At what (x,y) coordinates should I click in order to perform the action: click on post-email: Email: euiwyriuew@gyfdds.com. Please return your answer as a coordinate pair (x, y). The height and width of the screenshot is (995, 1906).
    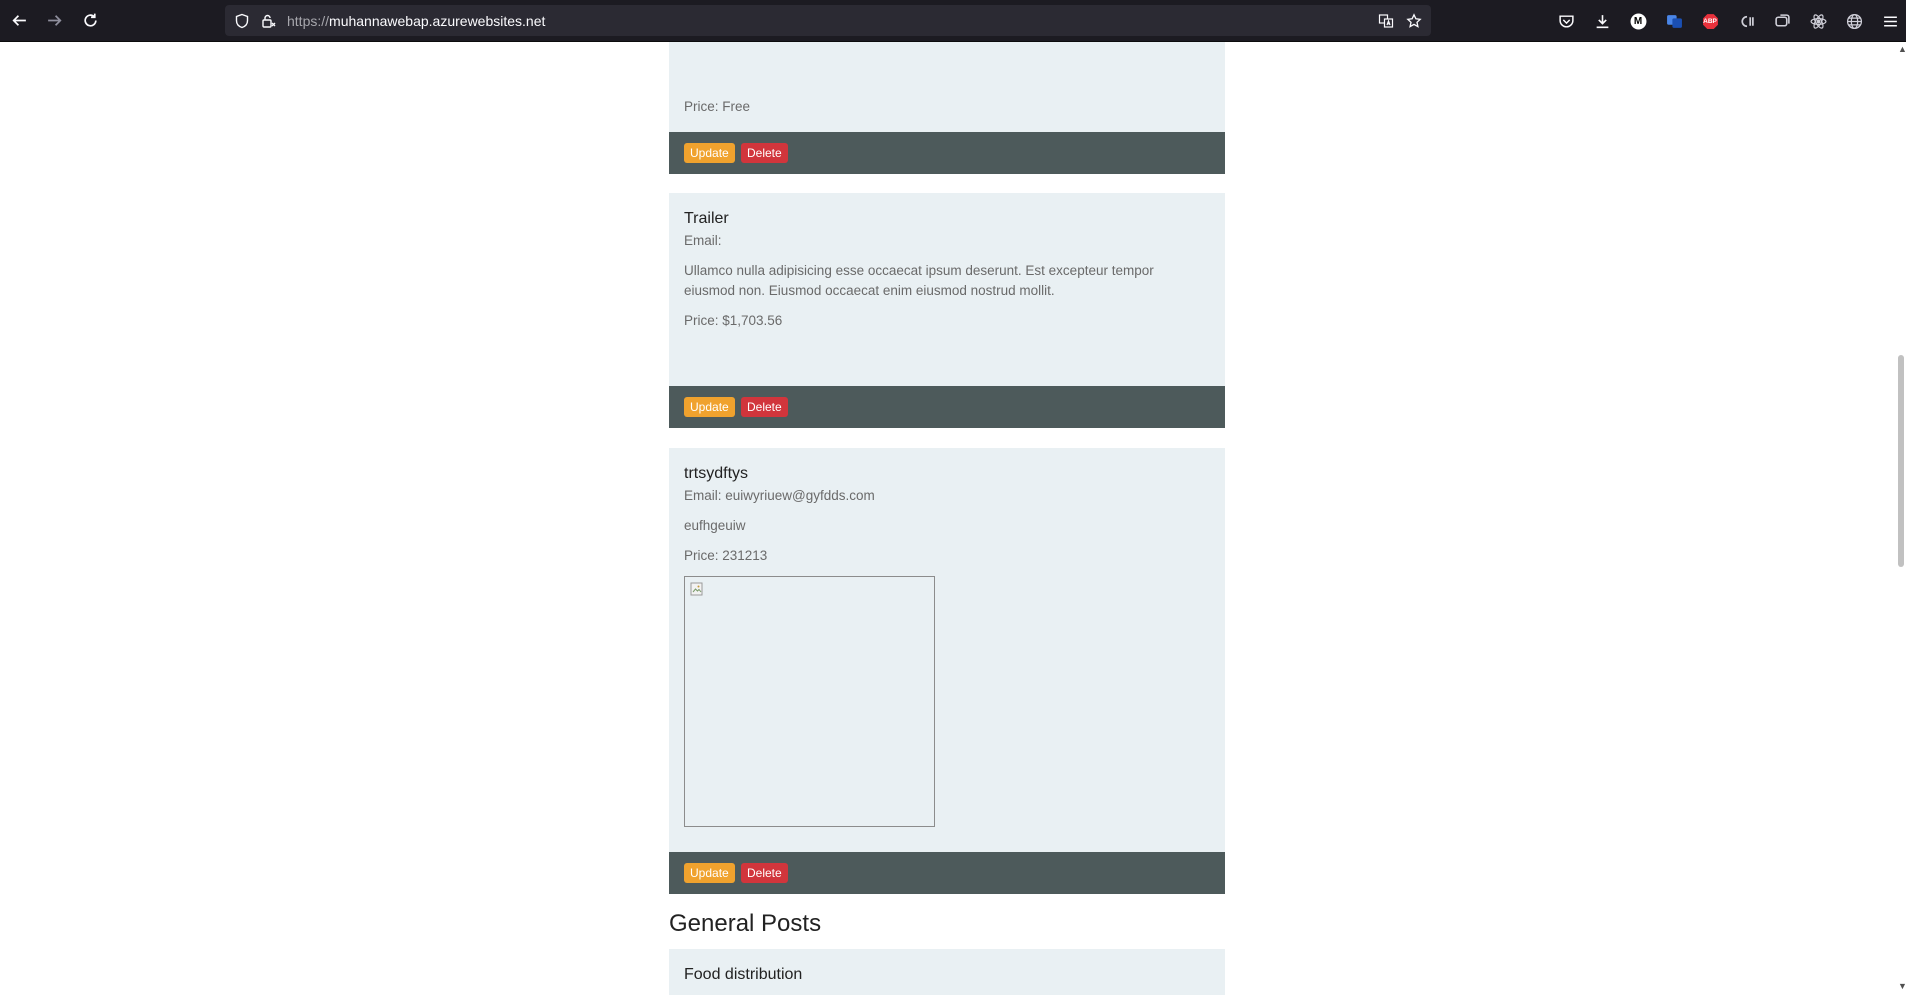
    Looking at the image, I should click on (779, 495).